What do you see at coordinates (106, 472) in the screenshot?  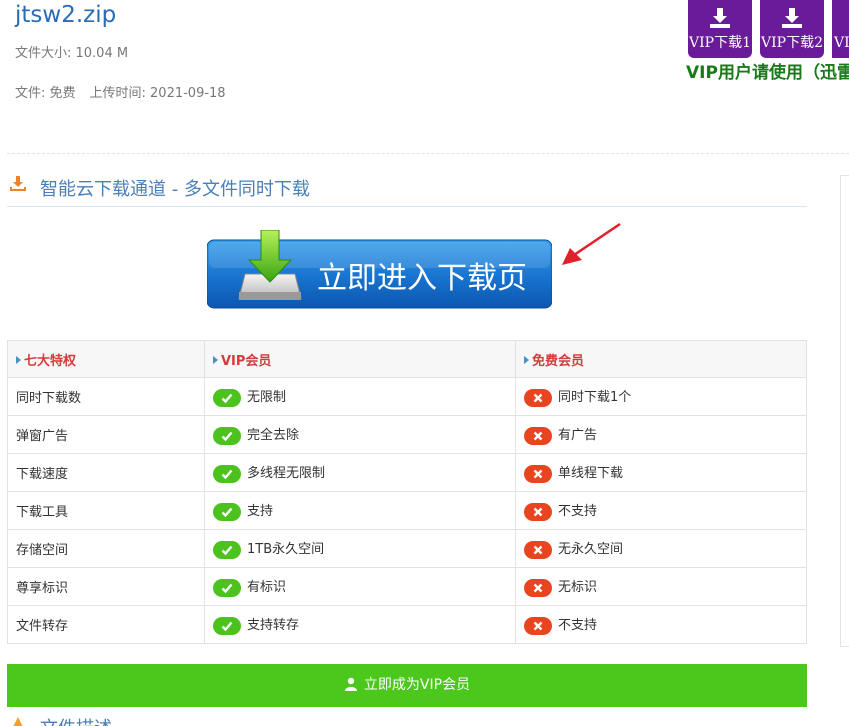 I see `feature-cell: 下载速度` at bounding box center [106, 472].